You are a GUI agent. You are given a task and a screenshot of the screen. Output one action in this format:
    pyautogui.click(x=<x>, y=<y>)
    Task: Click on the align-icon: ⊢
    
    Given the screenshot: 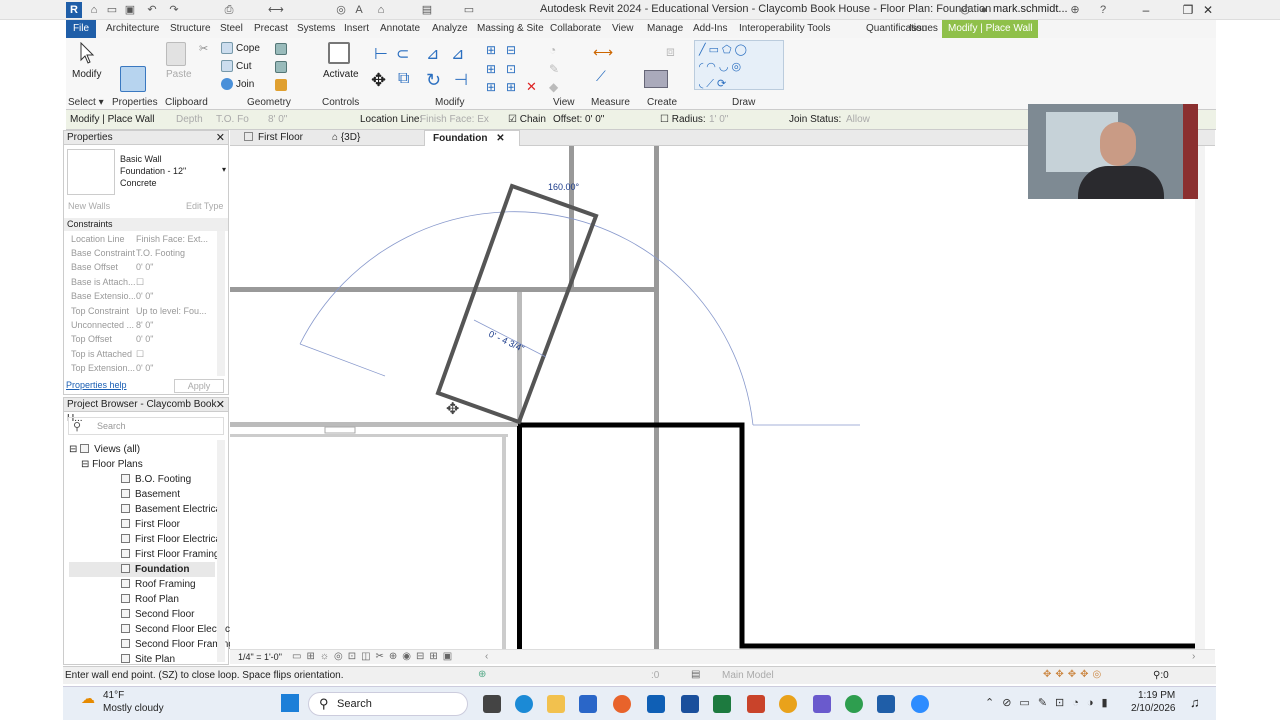 What is the action you would take?
    pyautogui.click(x=381, y=54)
    